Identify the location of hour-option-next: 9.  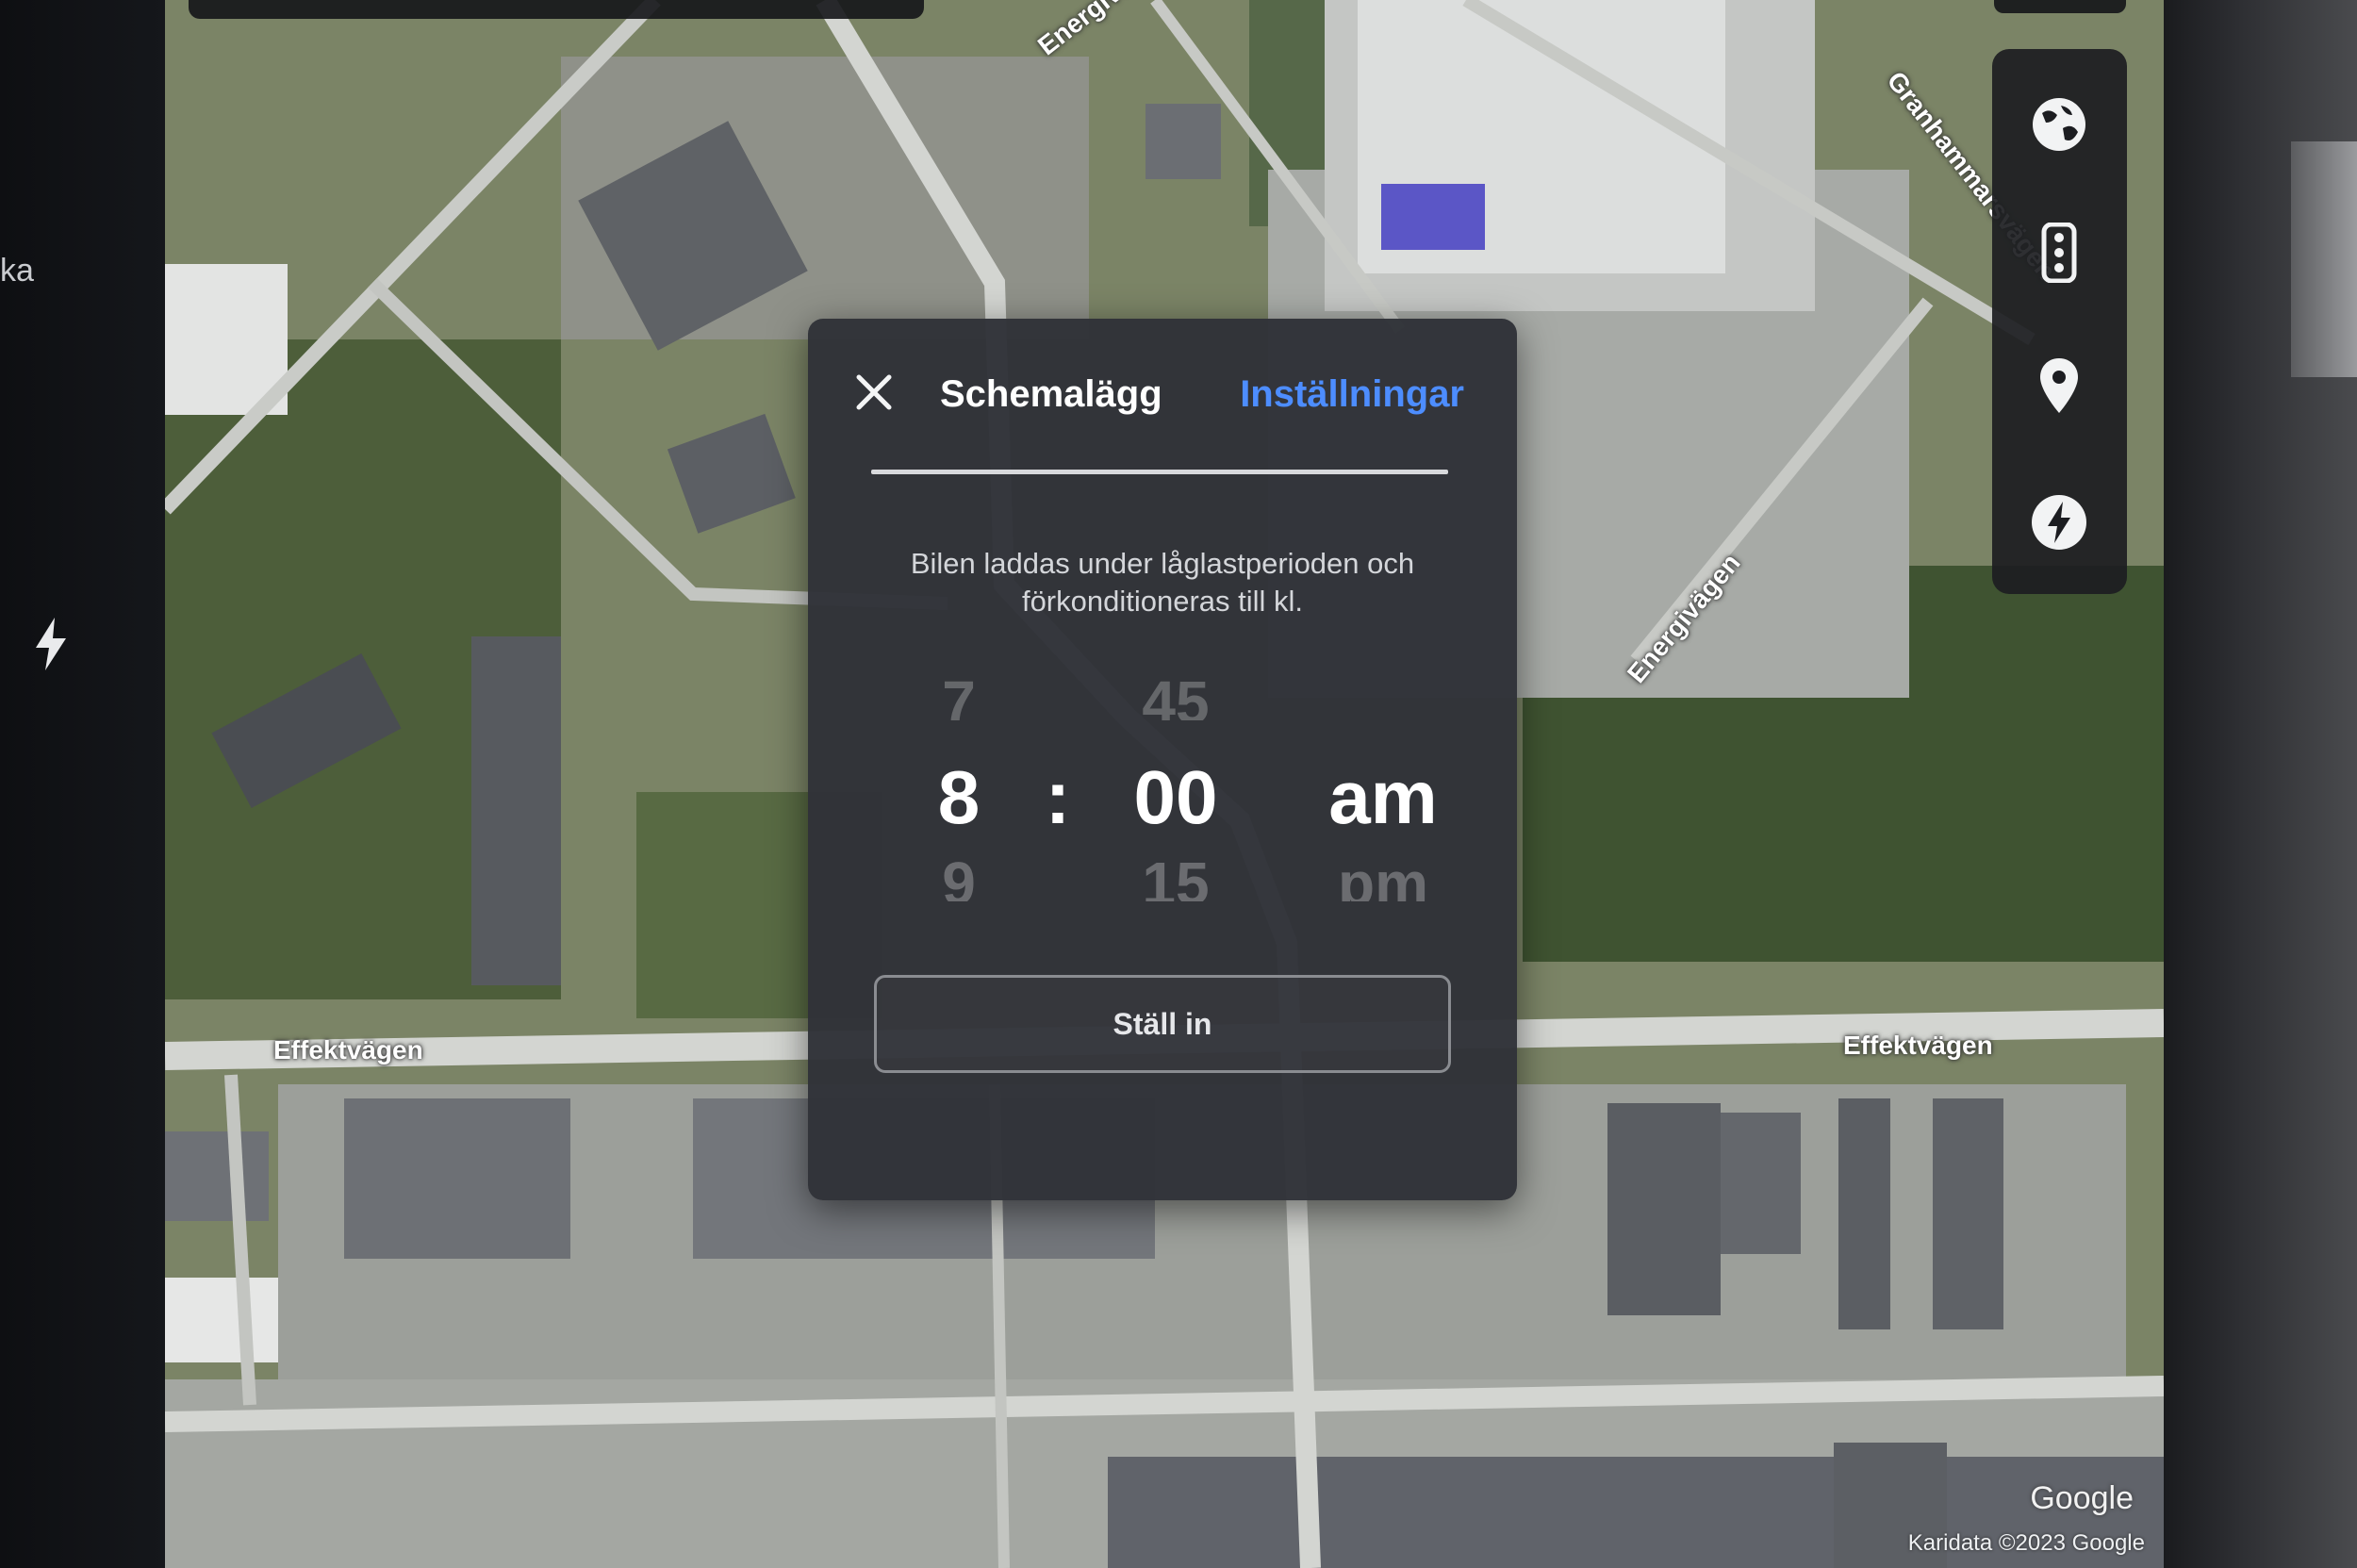
(959, 875).